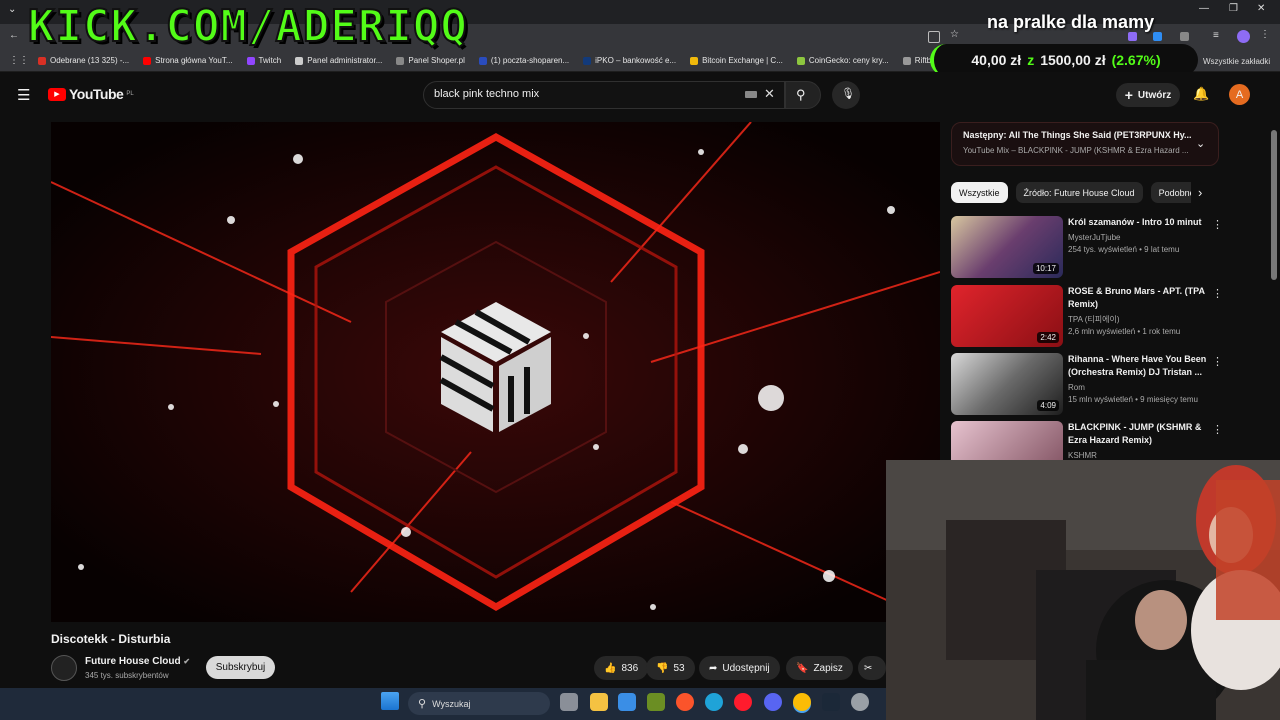 This screenshot has width=1280, height=720. I want to click on chip-source: Źródło: Future House Cloud, so click(1079, 192).